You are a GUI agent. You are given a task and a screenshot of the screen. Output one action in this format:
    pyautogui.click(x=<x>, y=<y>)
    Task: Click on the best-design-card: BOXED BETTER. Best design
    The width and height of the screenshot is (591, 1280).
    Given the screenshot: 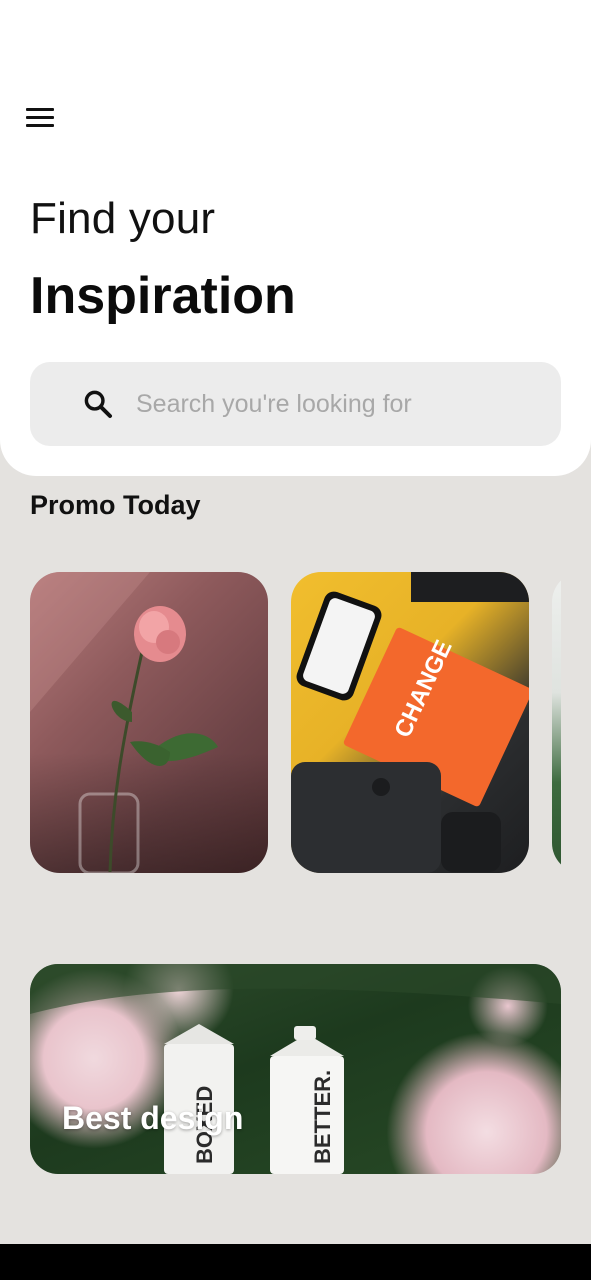 What is the action you would take?
    pyautogui.click(x=295, y=1069)
    